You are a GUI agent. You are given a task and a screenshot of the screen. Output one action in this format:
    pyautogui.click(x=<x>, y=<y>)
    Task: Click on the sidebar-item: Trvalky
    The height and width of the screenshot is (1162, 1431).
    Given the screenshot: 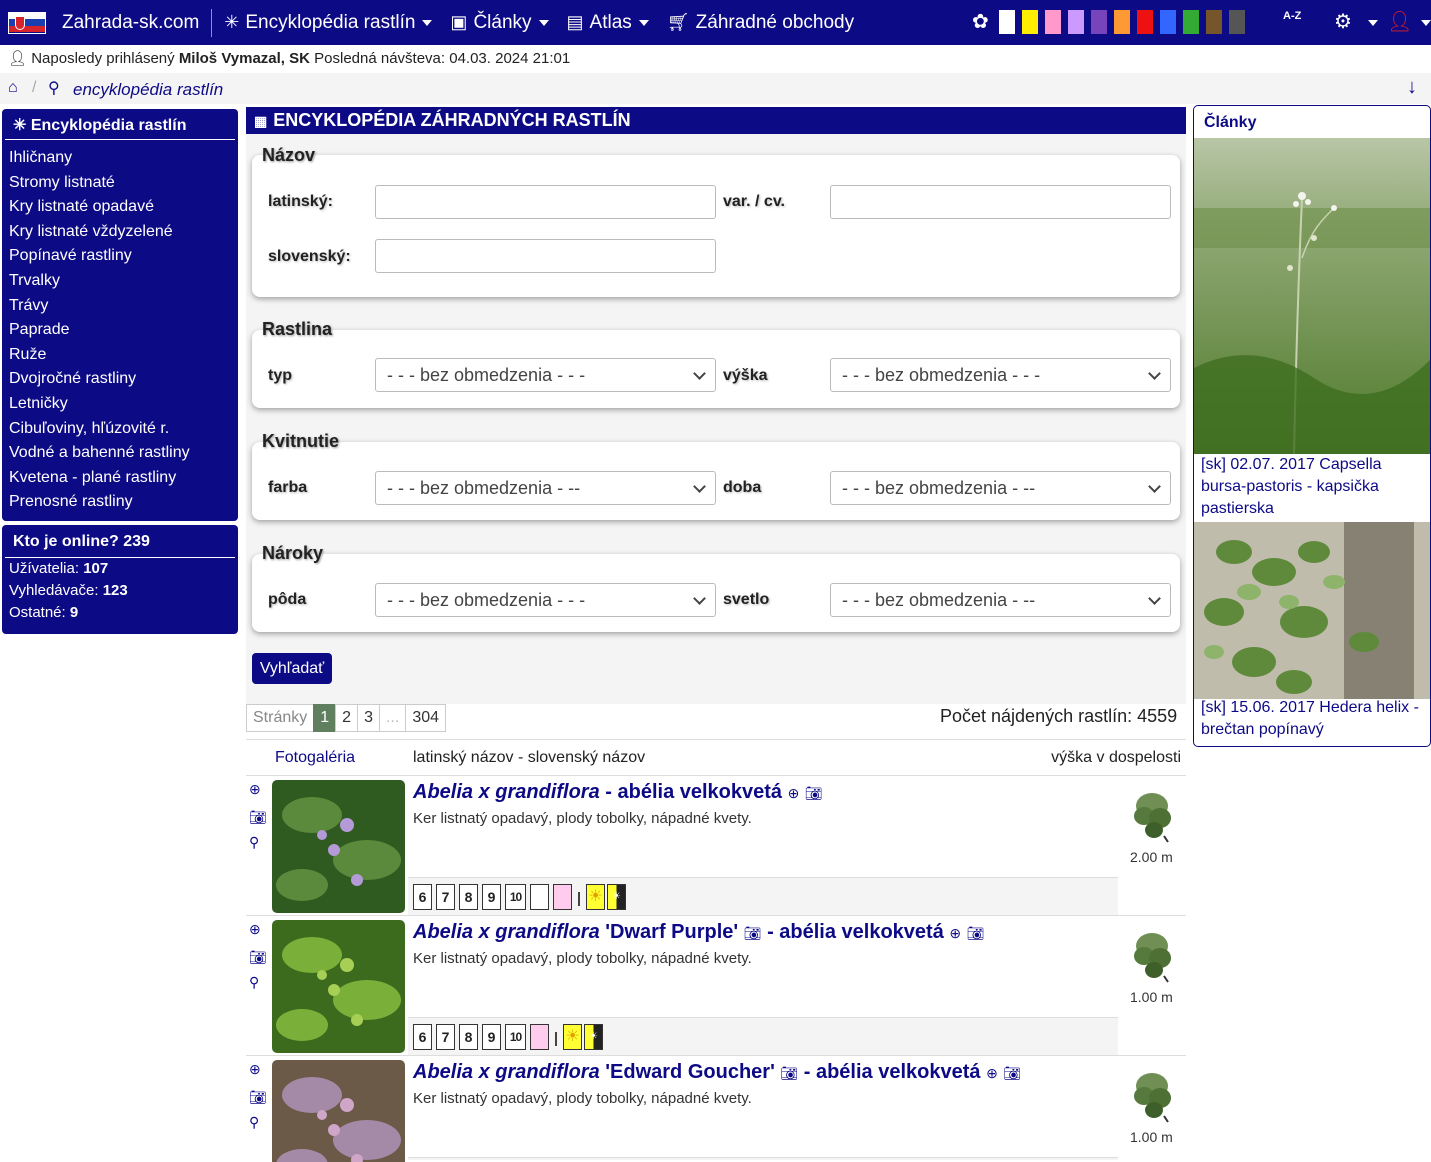 What is the action you would take?
    pyautogui.click(x=120, y=281)
    